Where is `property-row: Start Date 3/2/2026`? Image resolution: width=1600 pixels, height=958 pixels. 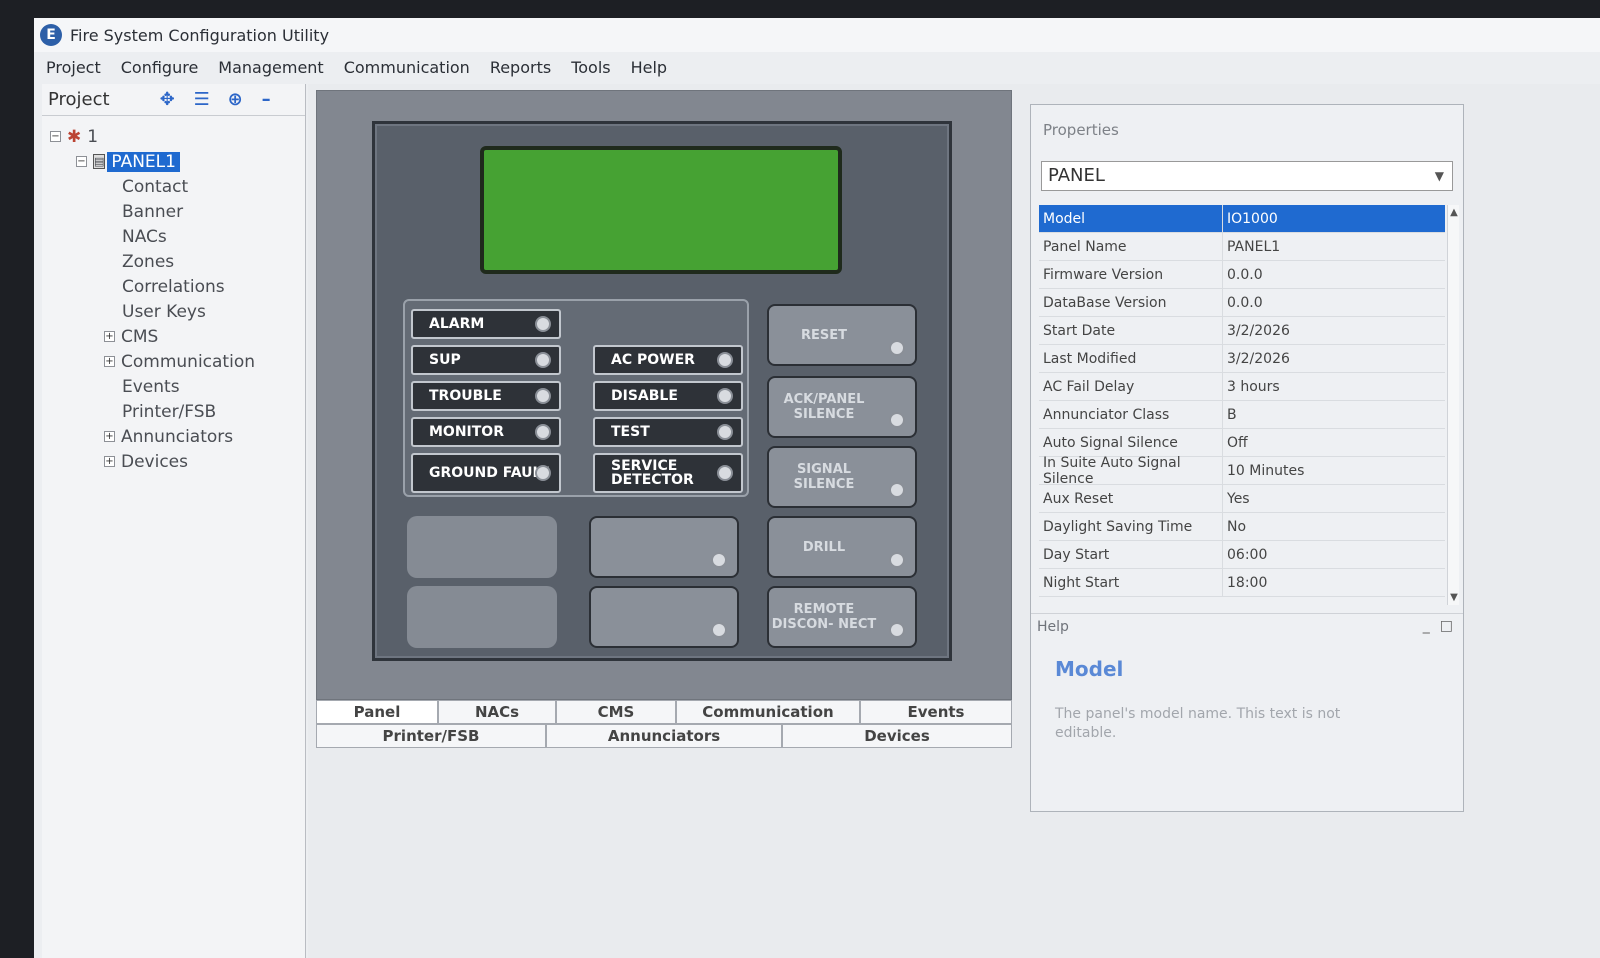
property-row: Start Date 3/2/2026 is located at coordinates (1242, 331).